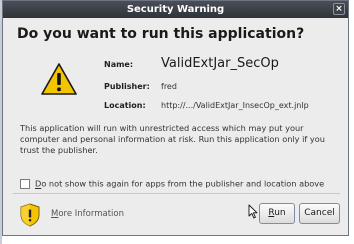  I want to click on close-icon: ×, so click(339, 9).